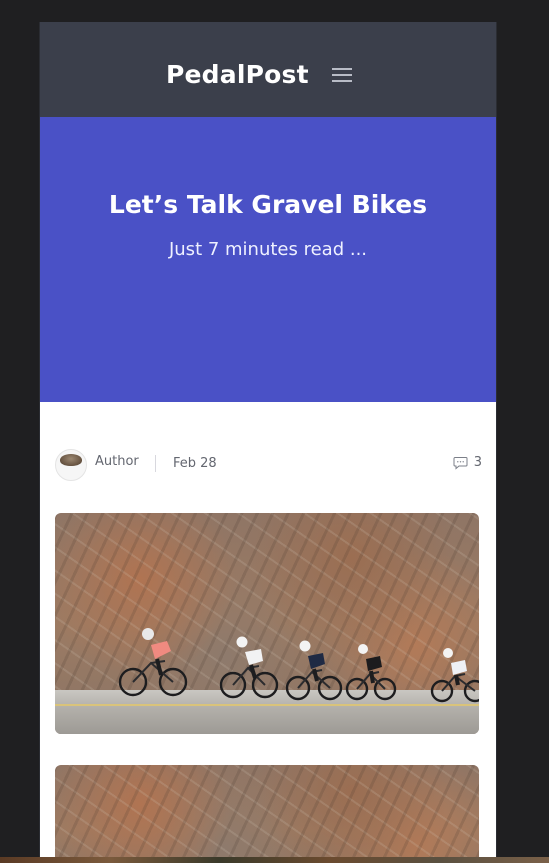  What do you see at coordinates (274, 860) in the screenshot?
I see `bottom-strip` at bounding box center [274, 860].